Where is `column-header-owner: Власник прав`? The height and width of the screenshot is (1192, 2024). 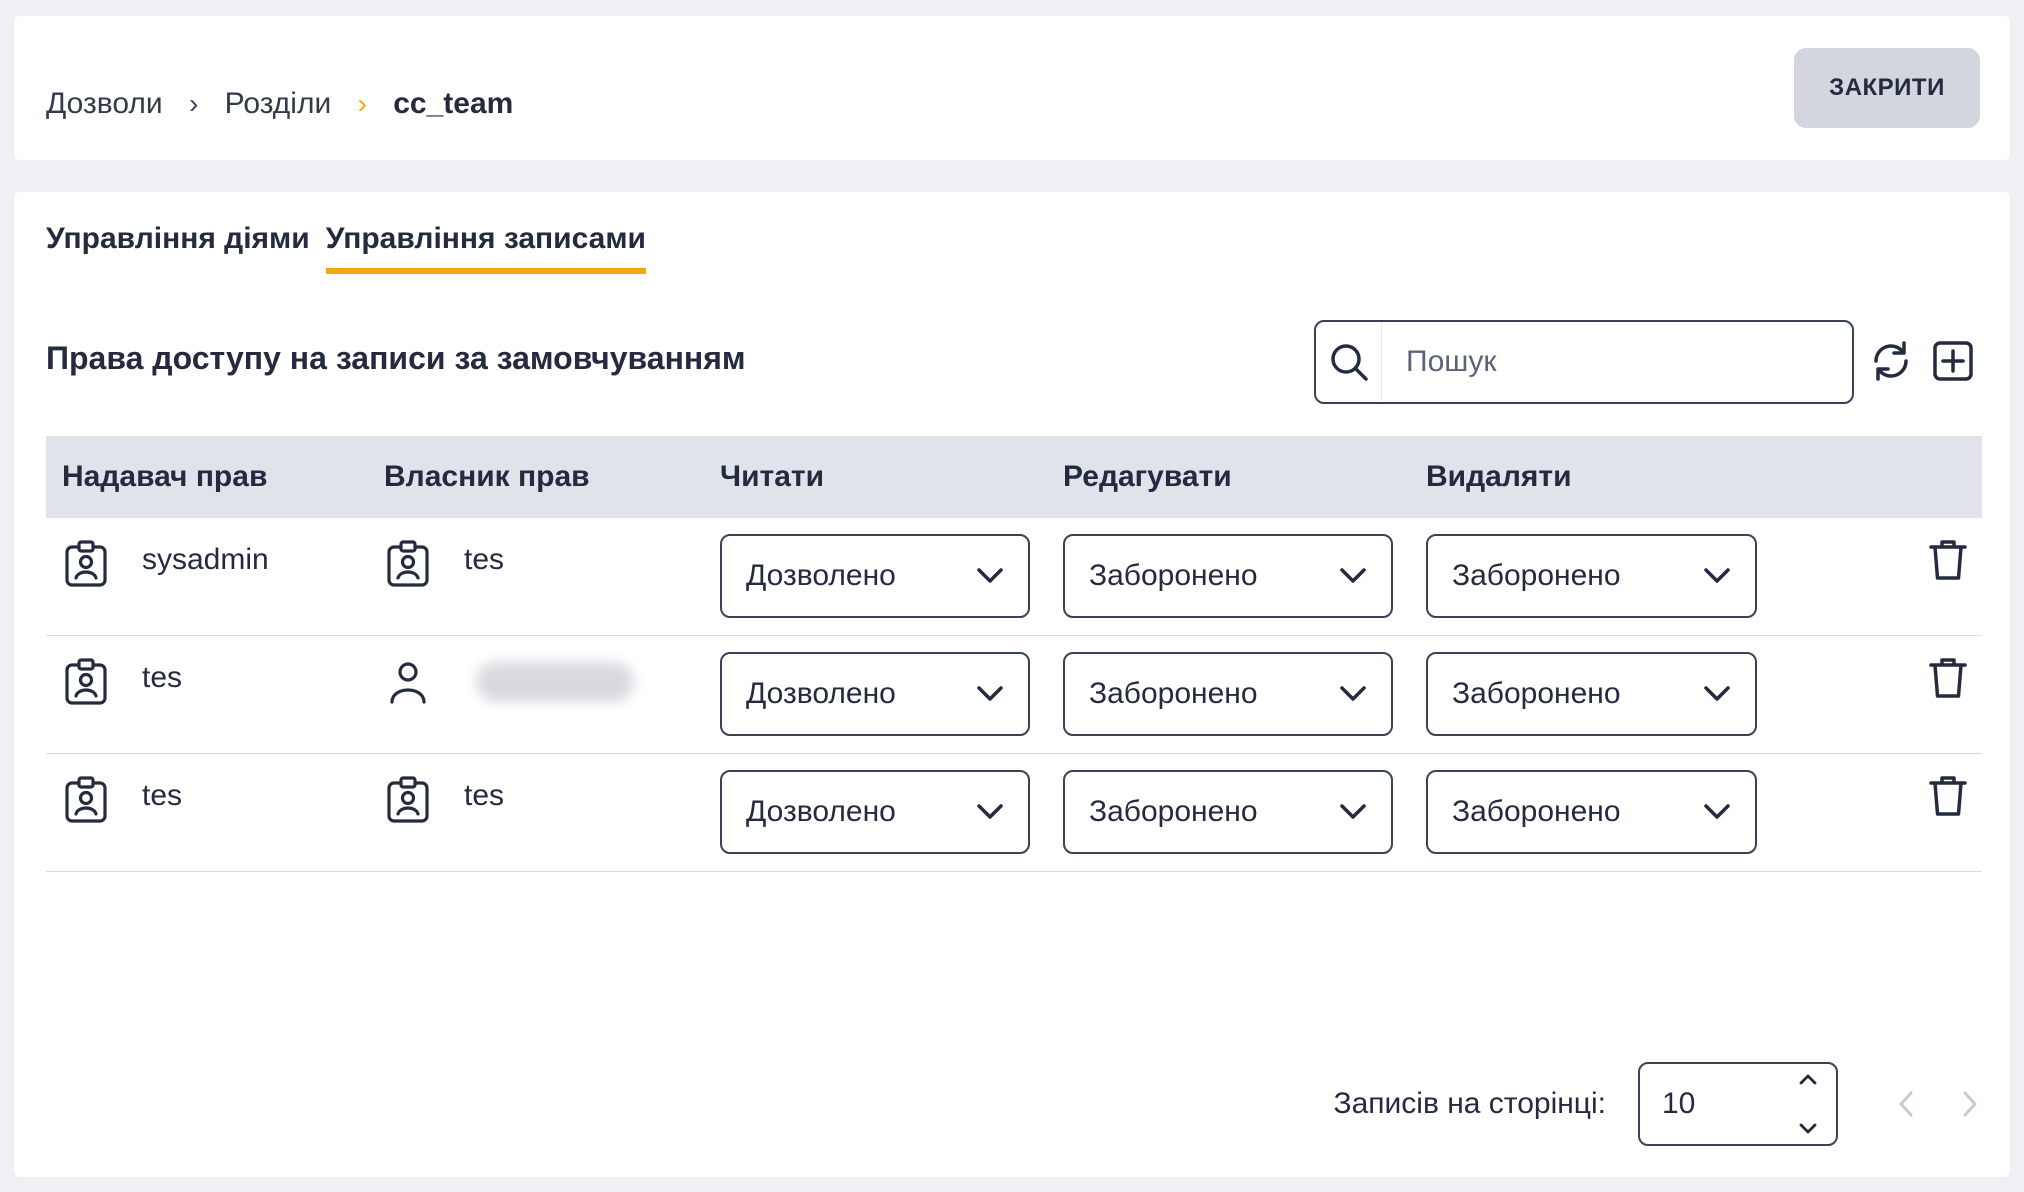 column-header-owner: Власник прав is located at coordinates (487, 476).